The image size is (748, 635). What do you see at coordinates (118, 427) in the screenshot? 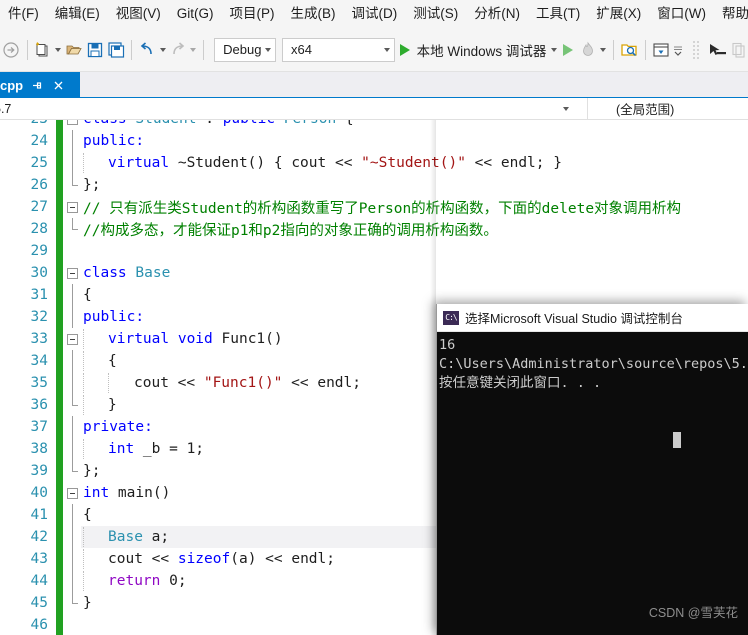
I see `code-token-private: private:` at bounding box center [118, 427].